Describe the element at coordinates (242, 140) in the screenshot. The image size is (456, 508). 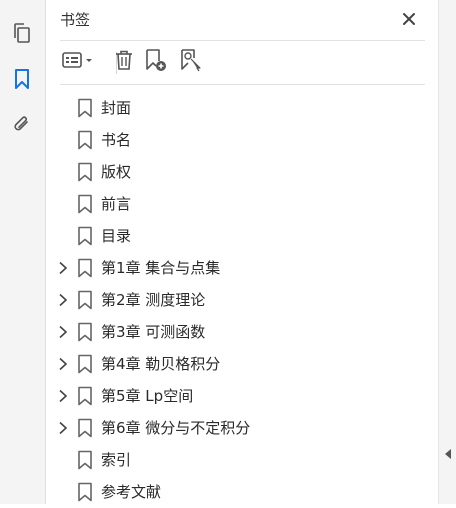
I see `bookmark-item: 书名` at that location.